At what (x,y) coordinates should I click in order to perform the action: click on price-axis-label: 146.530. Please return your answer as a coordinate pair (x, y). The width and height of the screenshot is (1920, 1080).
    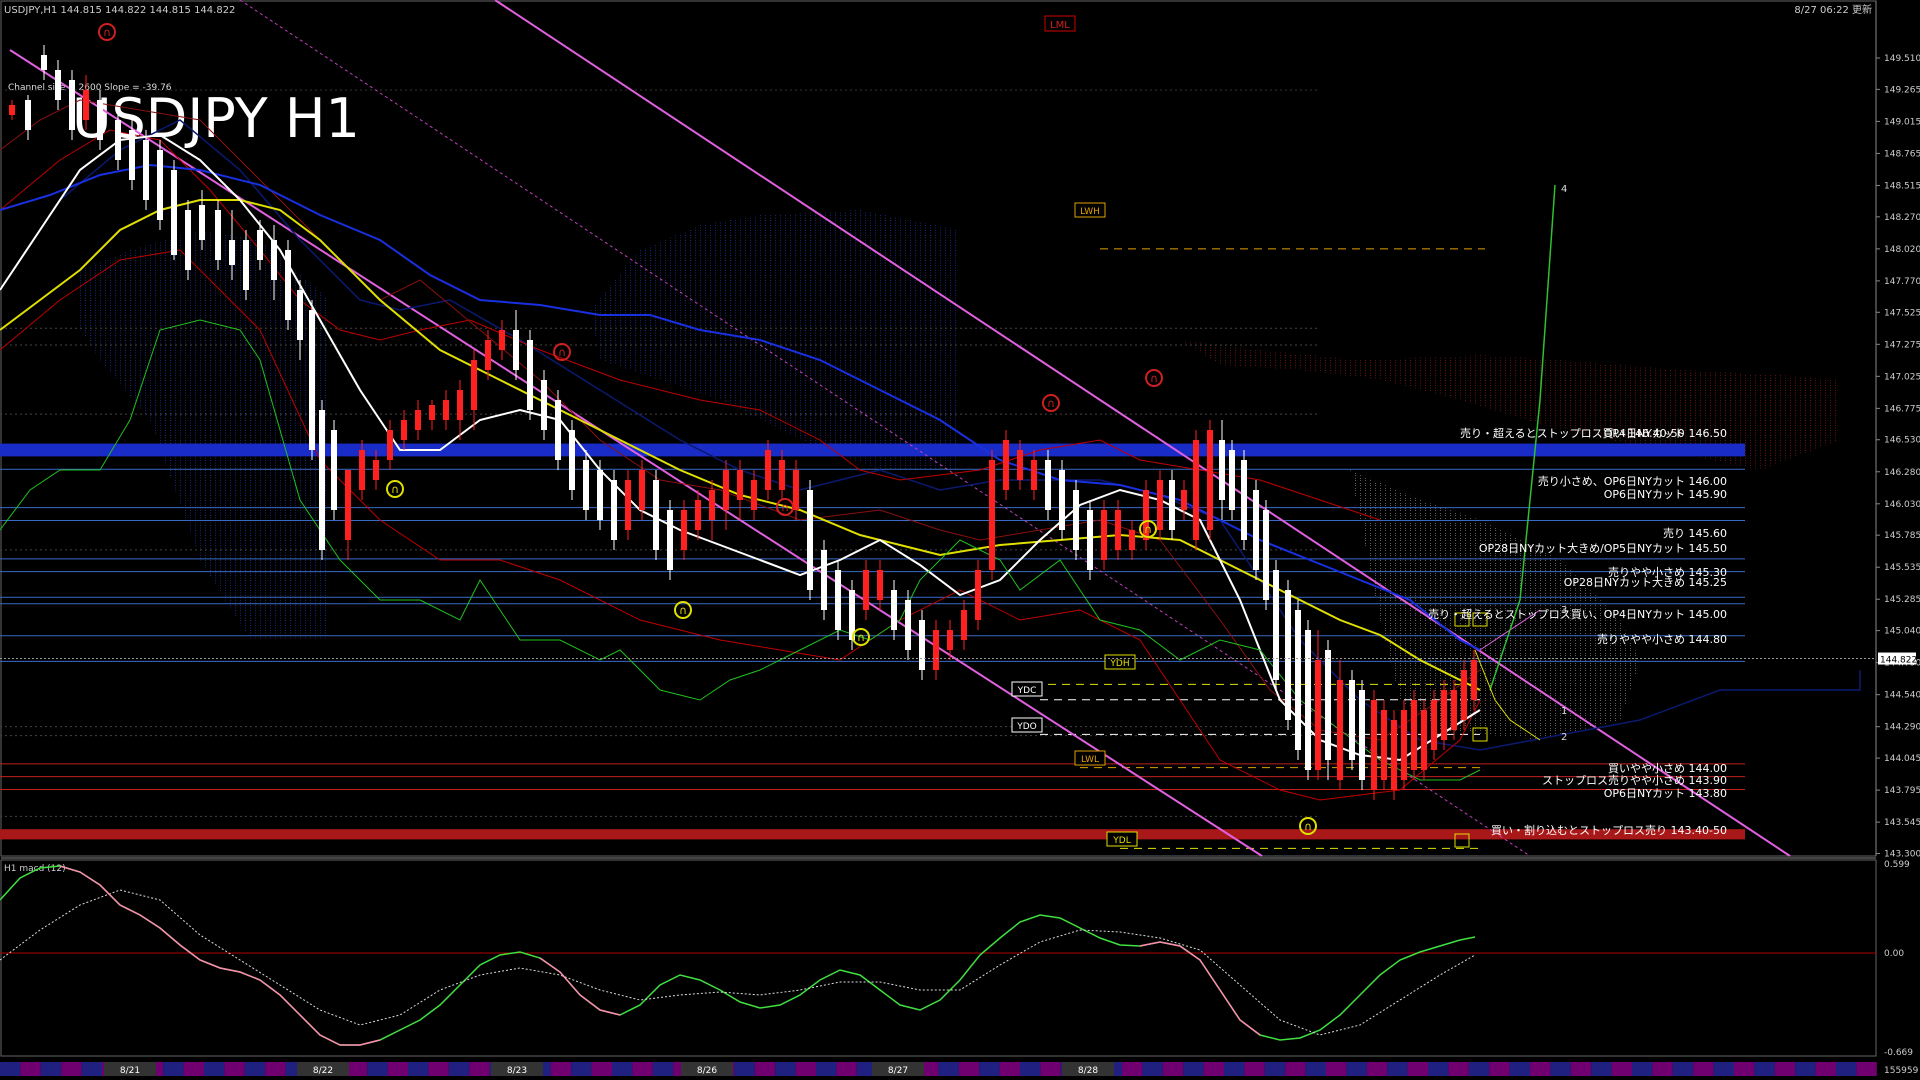
    Looking at the image, I should click on (1902, 441).